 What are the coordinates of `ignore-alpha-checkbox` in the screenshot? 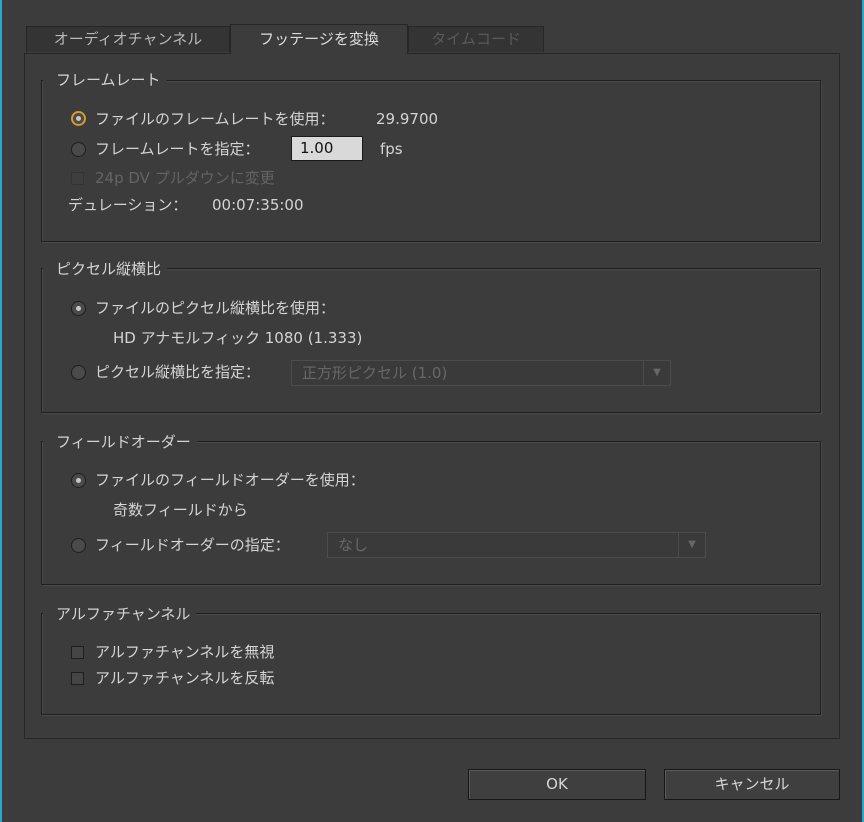 It's located at (77, 652).